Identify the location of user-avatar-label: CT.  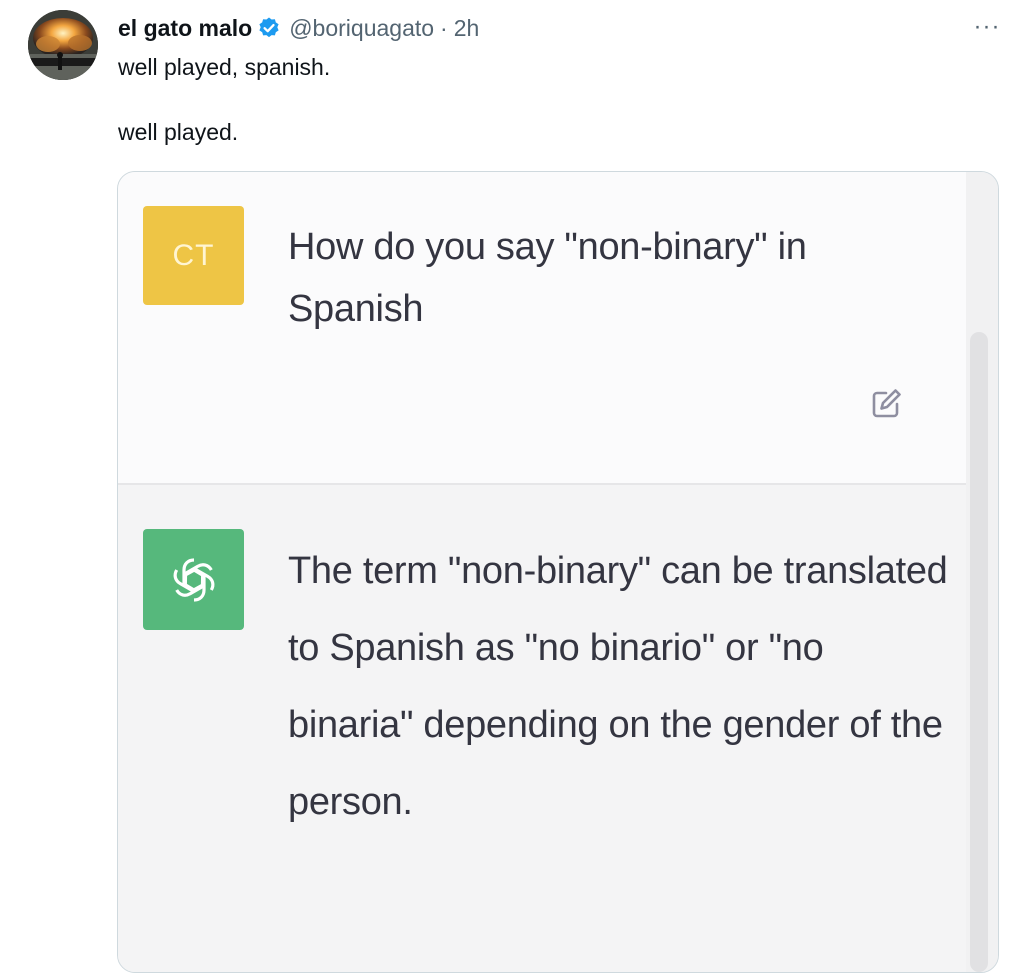
(193, 255).